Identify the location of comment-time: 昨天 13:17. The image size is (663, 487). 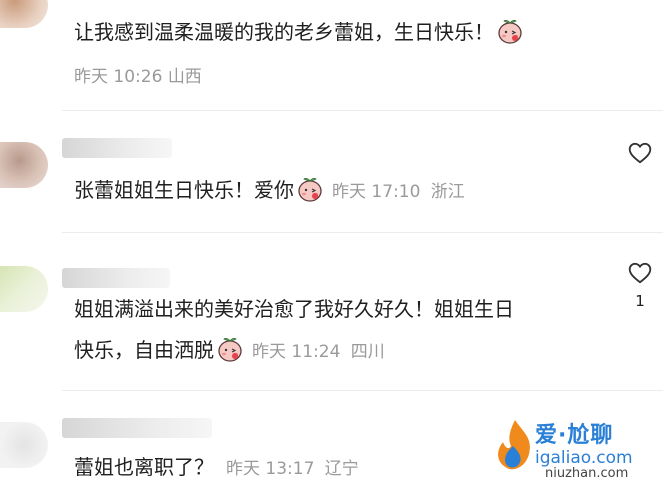
(270, 469).